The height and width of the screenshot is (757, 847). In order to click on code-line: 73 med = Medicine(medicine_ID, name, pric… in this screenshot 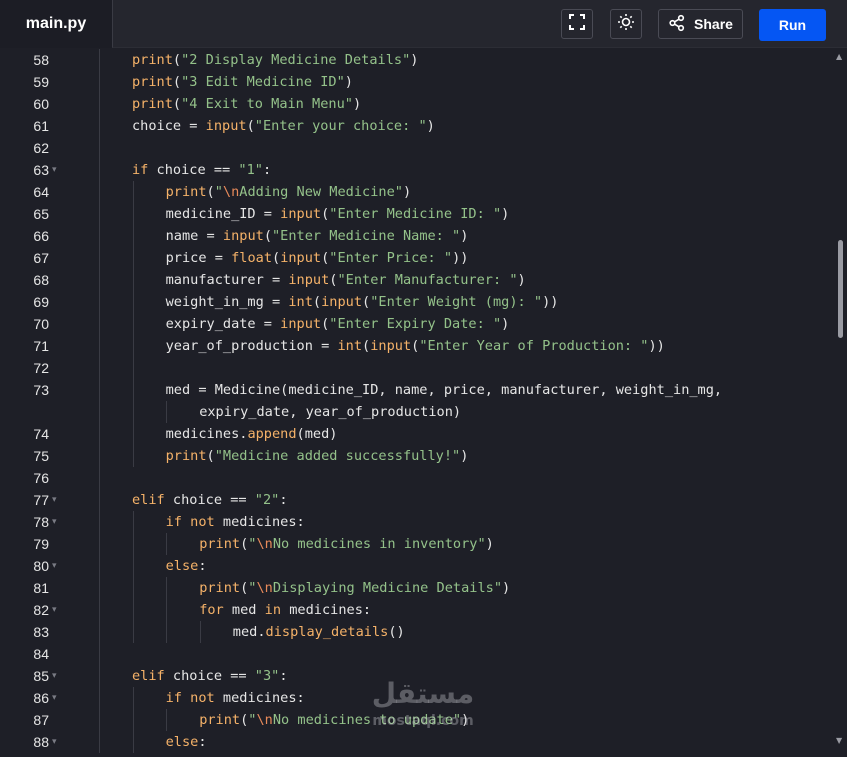, I will do `click(415, 390)`.